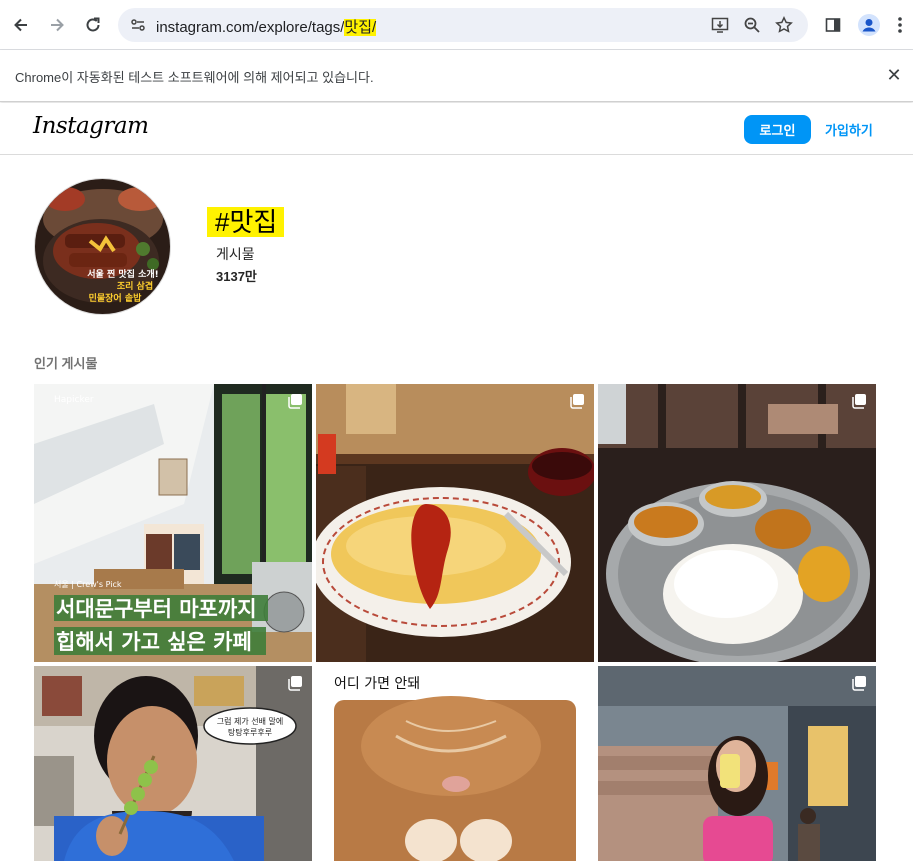  I want to click on close-icon: ✕, so click(894, 75).